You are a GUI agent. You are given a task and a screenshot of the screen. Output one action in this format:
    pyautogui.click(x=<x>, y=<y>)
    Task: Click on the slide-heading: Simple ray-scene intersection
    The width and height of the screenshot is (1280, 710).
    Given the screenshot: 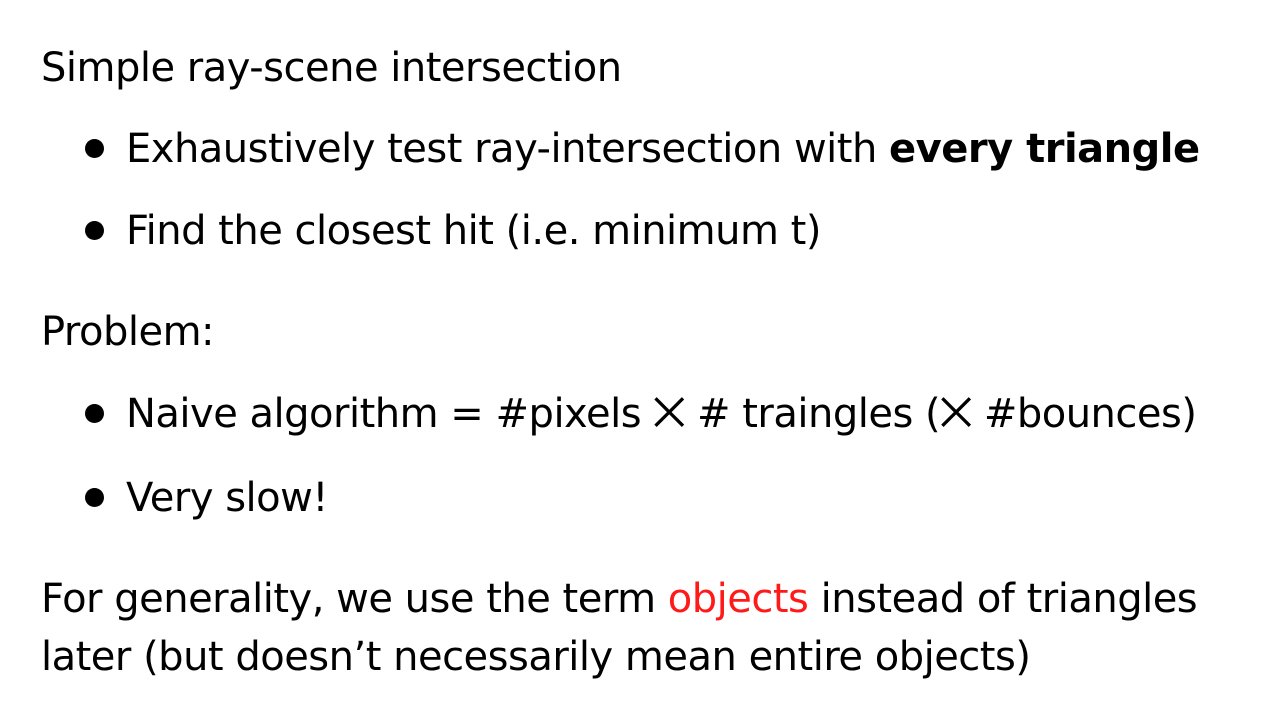 What is the action you would take?
    pyautogui.click(x=331, y=68)
    